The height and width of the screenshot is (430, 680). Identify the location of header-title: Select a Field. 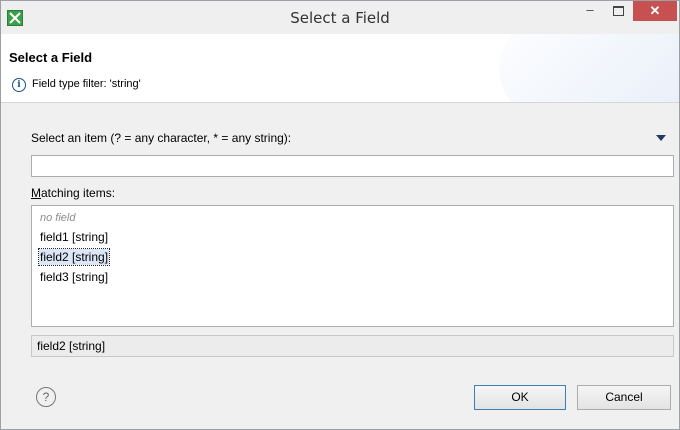
(51, 57).